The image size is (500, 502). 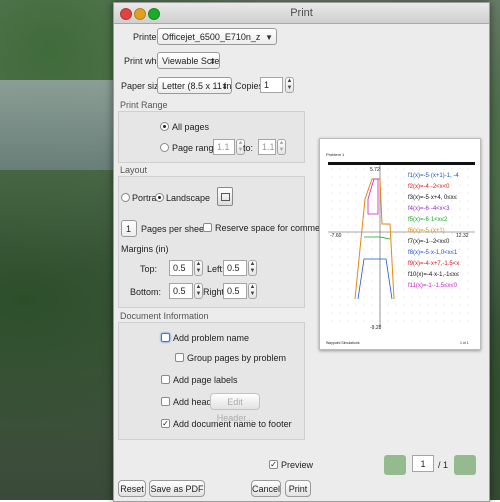 What do you see at coordinates (289, 85) in the screenshot?
I see `copies-stepper: ▲ ▼` at bounding box center [289, 85].